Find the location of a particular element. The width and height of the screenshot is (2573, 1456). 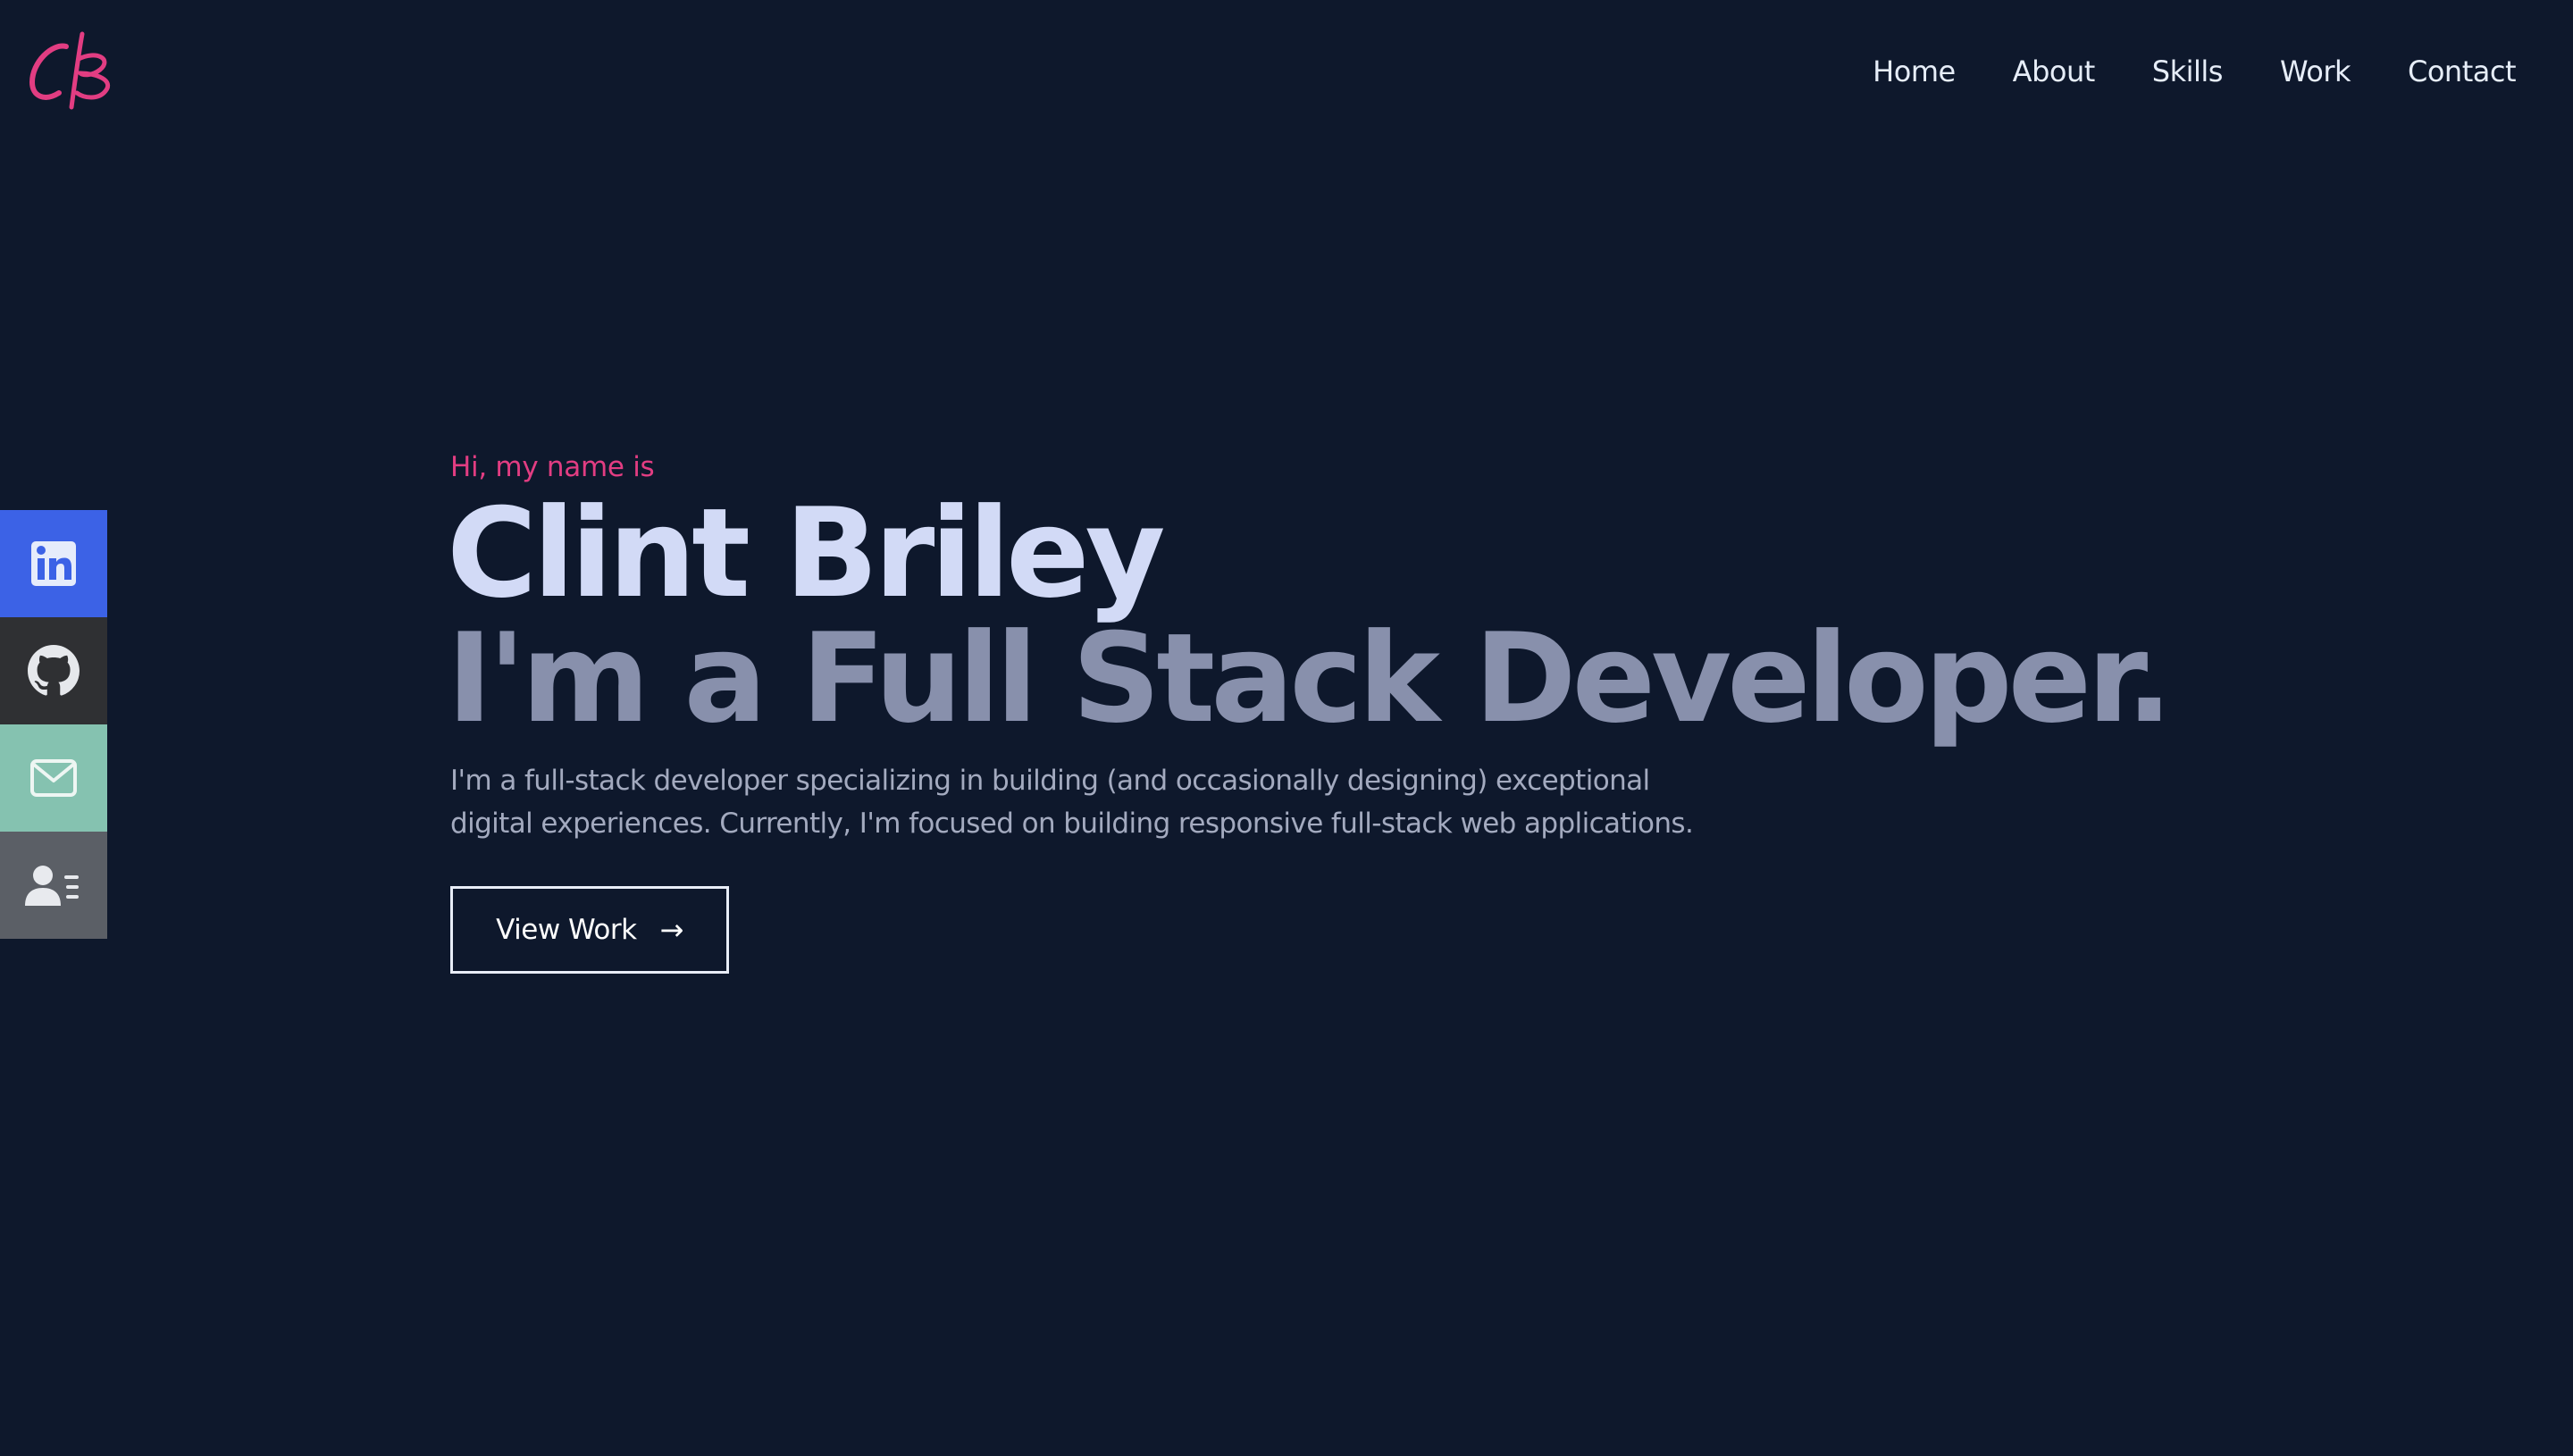

mail-icon is located at coordinates (53, 778).